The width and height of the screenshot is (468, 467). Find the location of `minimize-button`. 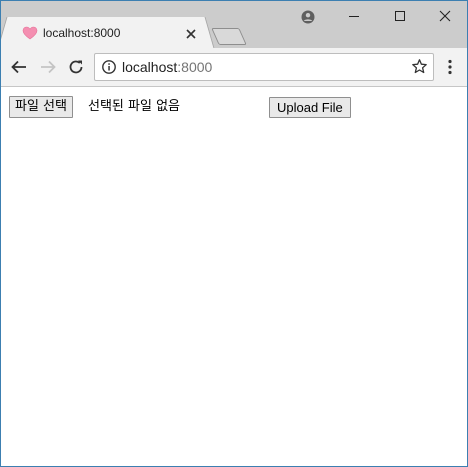

minimize-button is located at coordinates (354, 16).